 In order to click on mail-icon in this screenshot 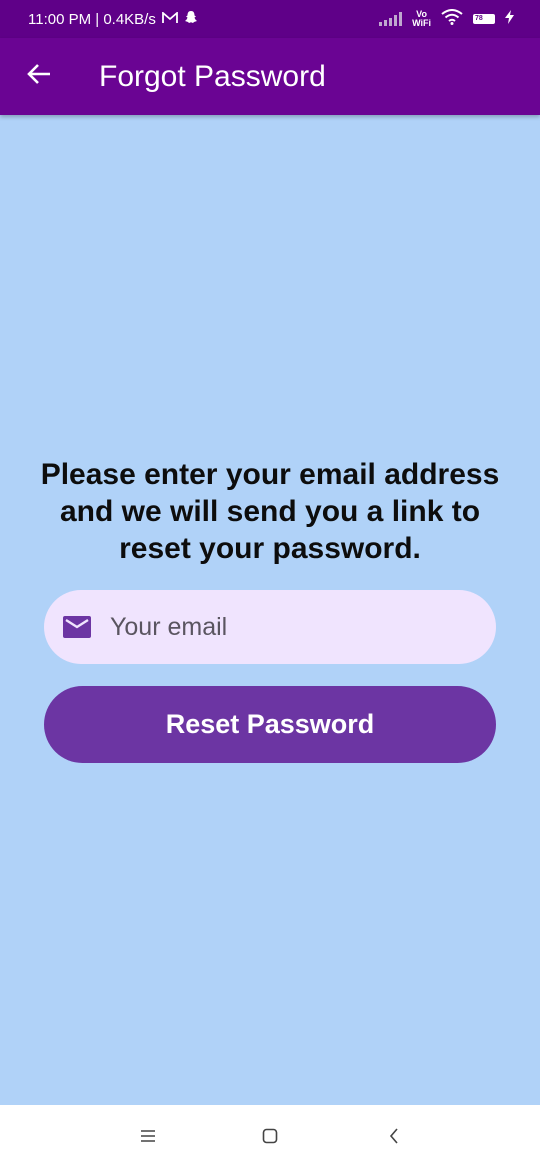, I will do `click(77, 627)`.